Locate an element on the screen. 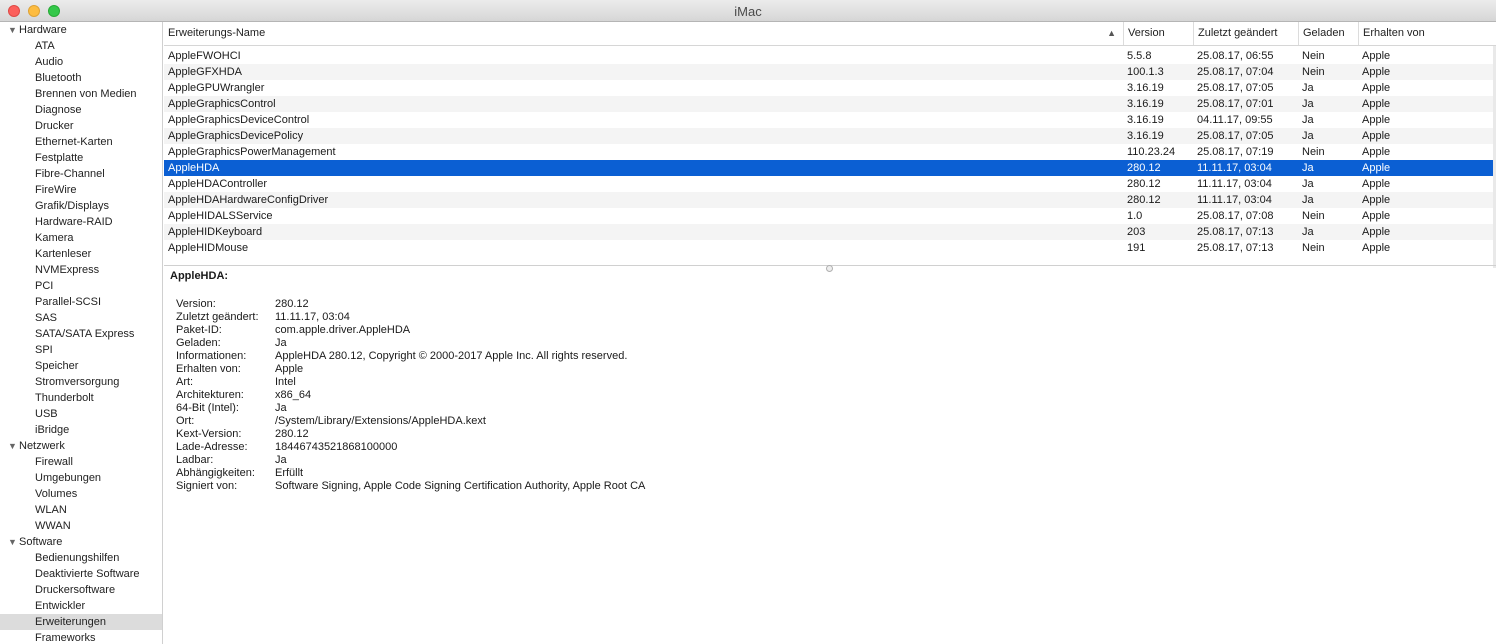  sidebar-item: Thunderbolt is located at coordinates (81, 398).